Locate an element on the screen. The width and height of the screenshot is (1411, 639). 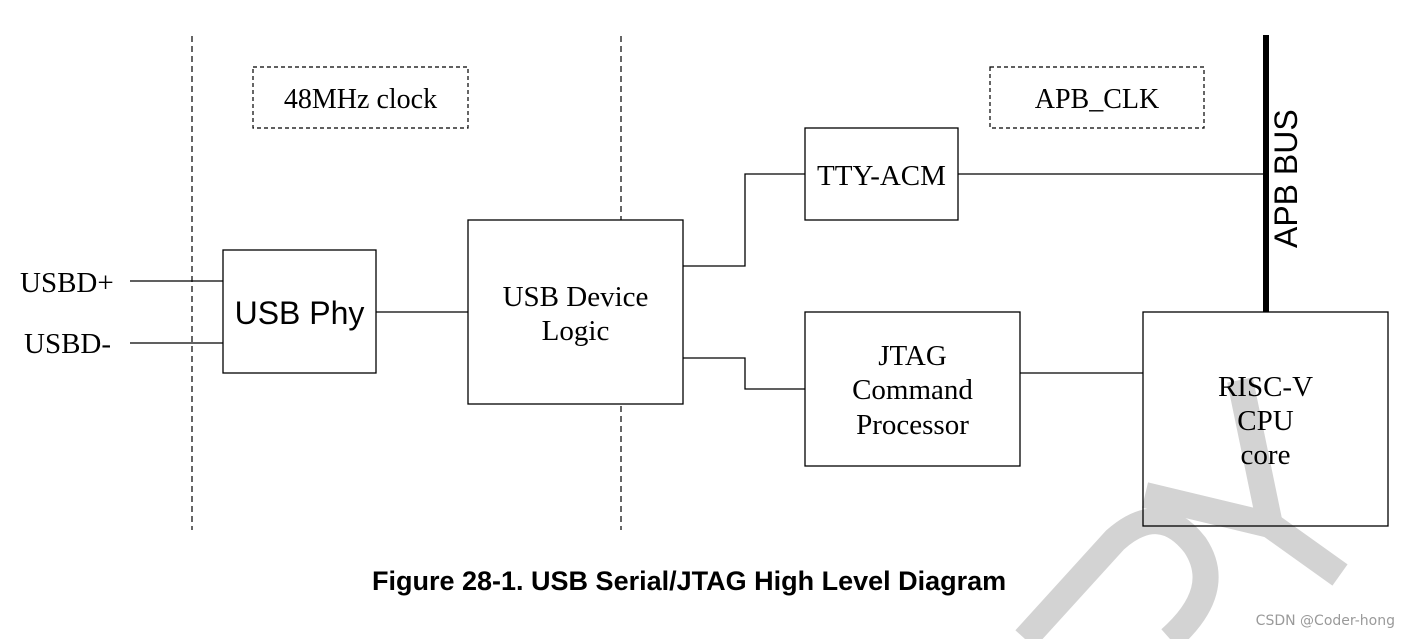
wire-device-logic-to-jtag is located at coordinates (744, 373).